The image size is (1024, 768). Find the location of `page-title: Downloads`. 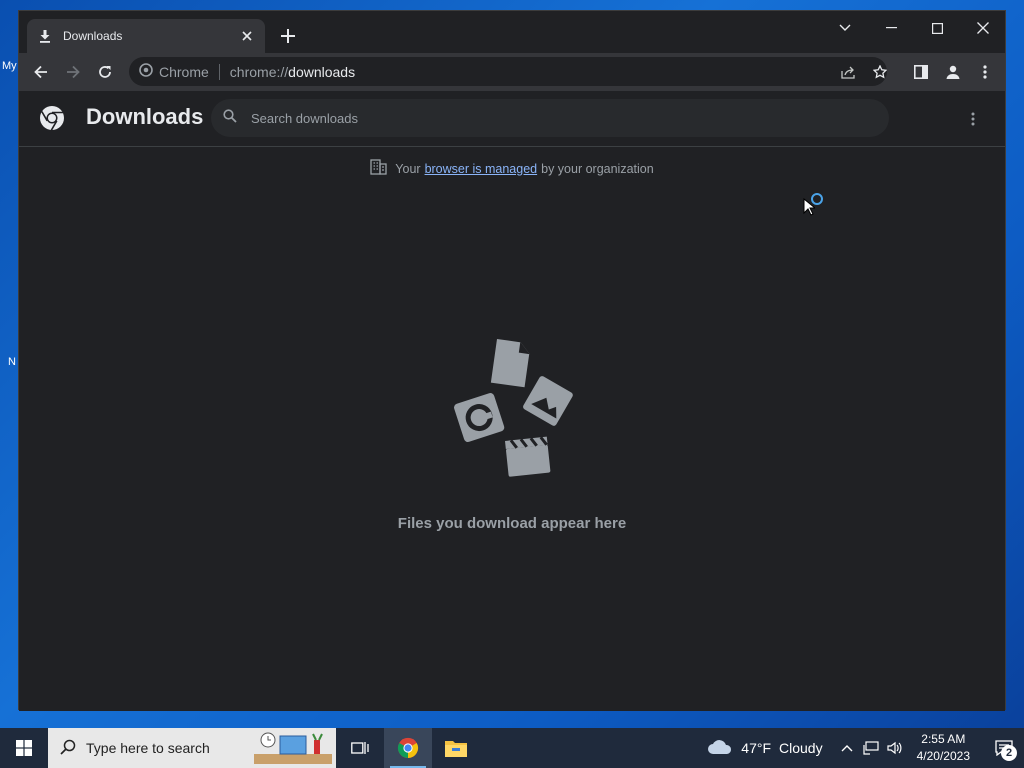

page-title: Downloads is located at coordinates (145, 116).